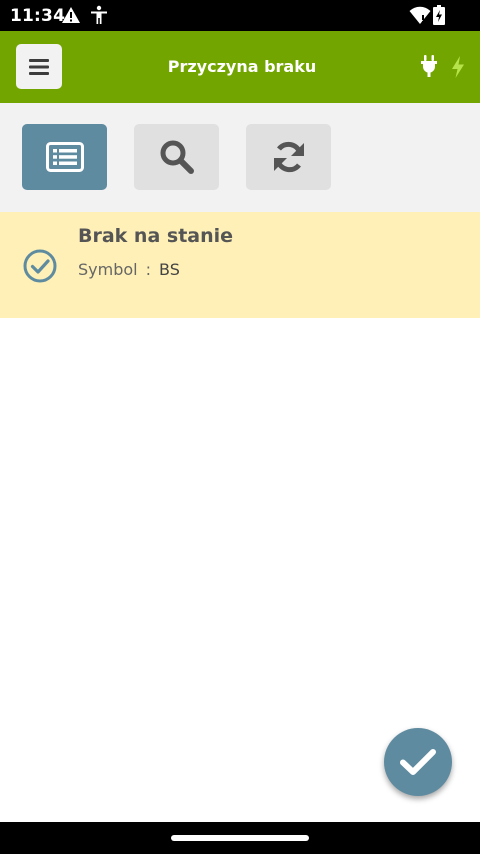 The width and height of the screenshot is (480, 854). I want to click on home-gesture-handle, so click(240, 838).